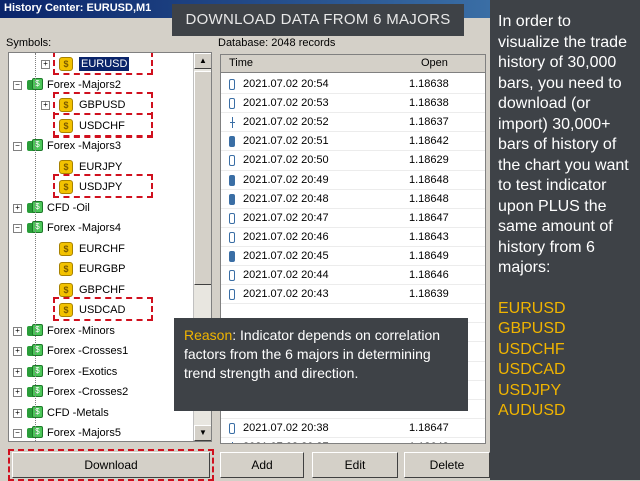 This screenshot has width=640, height=481. What do you see at coordinates (286, 275) in the screenshot?
I see `cell-time: 2021.07.02 20:44` at bounding box center [286, 275].